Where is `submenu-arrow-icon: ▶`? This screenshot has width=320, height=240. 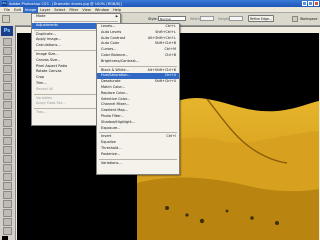 submenu-arrow-icon: ▶ is located at coordinates (116, 16).